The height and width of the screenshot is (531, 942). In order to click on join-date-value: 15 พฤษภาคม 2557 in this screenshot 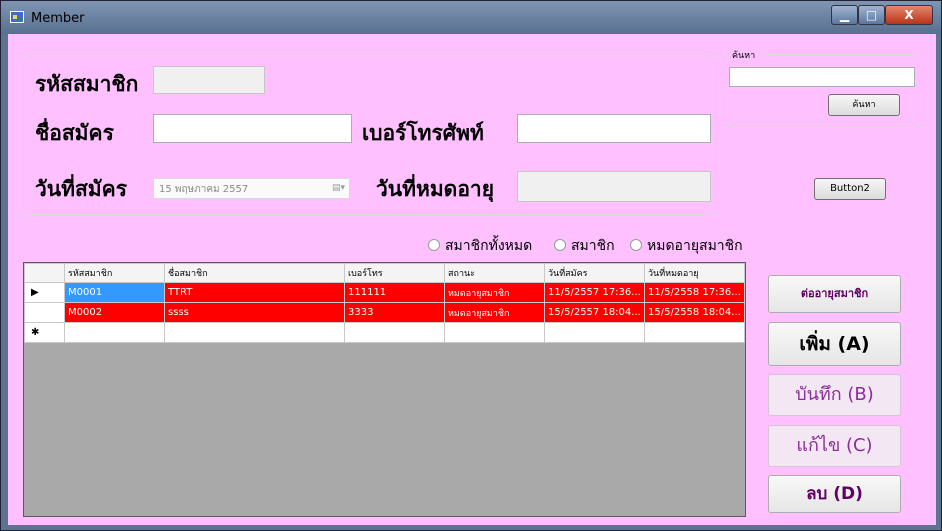, I will do `click(204, 189)`.